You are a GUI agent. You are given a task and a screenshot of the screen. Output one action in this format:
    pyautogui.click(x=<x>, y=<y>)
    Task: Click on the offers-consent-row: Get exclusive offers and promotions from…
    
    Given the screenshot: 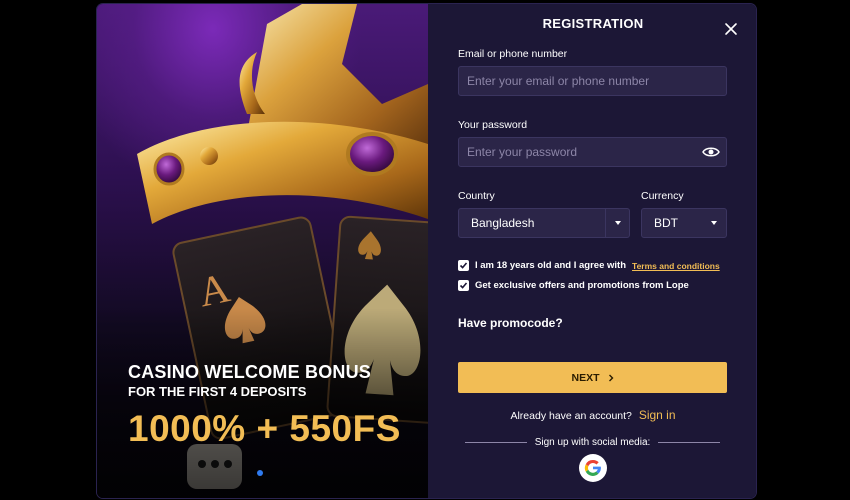 What is the action you would take?
    pyautogui.click(x=573, y=285)
    